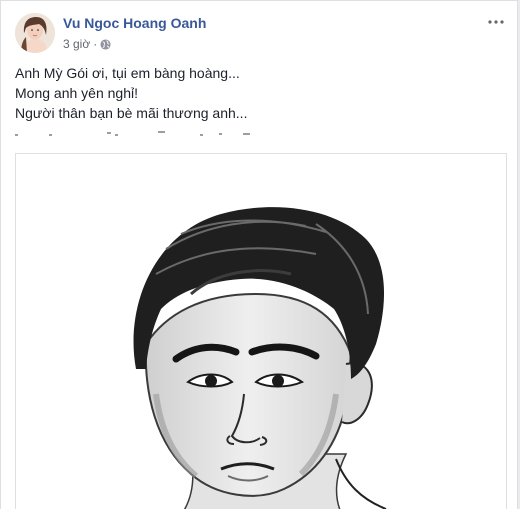 This screenshot has width=520, height=509. I want to click on author-avatar, so click(35, 33).